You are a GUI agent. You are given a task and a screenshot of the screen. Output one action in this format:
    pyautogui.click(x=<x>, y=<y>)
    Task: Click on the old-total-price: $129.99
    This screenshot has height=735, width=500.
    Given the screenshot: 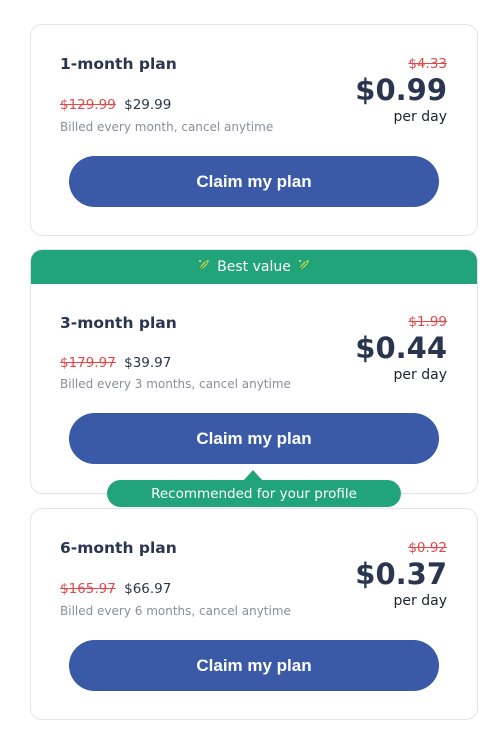 What is the action you would take?
    pyautogui.click(x=88, y=105)
    